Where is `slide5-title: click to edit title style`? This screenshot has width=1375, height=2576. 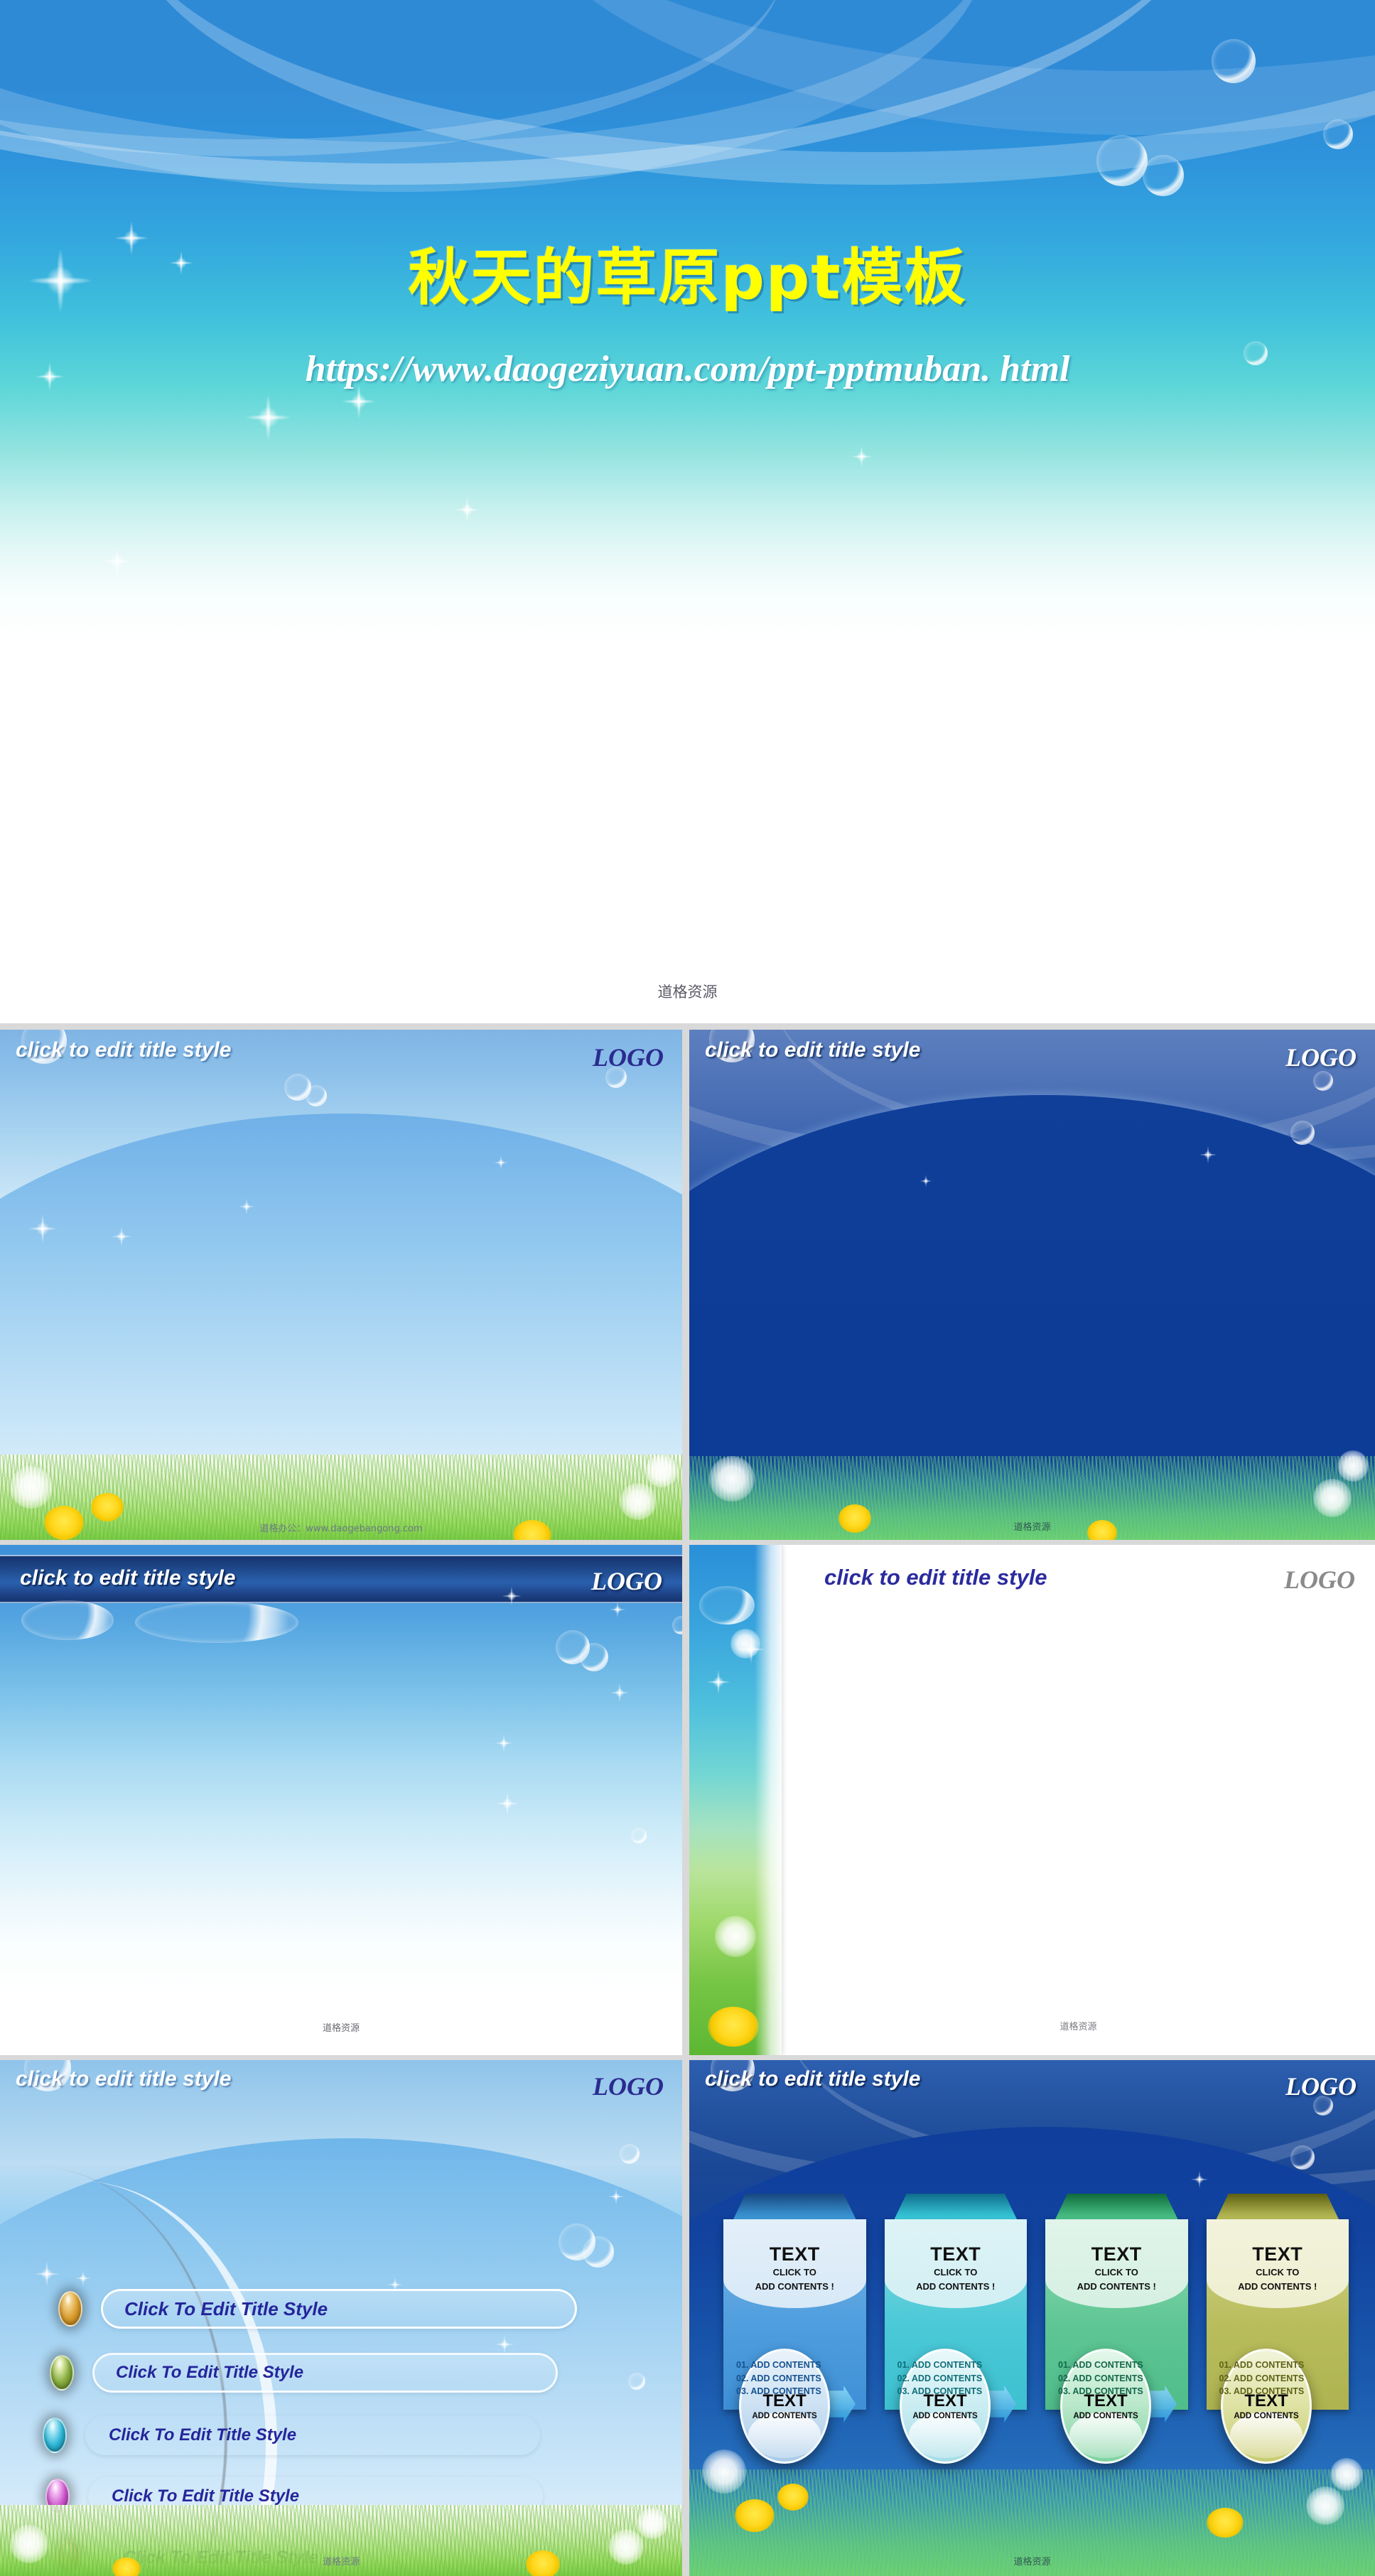 slide5-title: click to edit title style is located at coordinates (935, 1577).